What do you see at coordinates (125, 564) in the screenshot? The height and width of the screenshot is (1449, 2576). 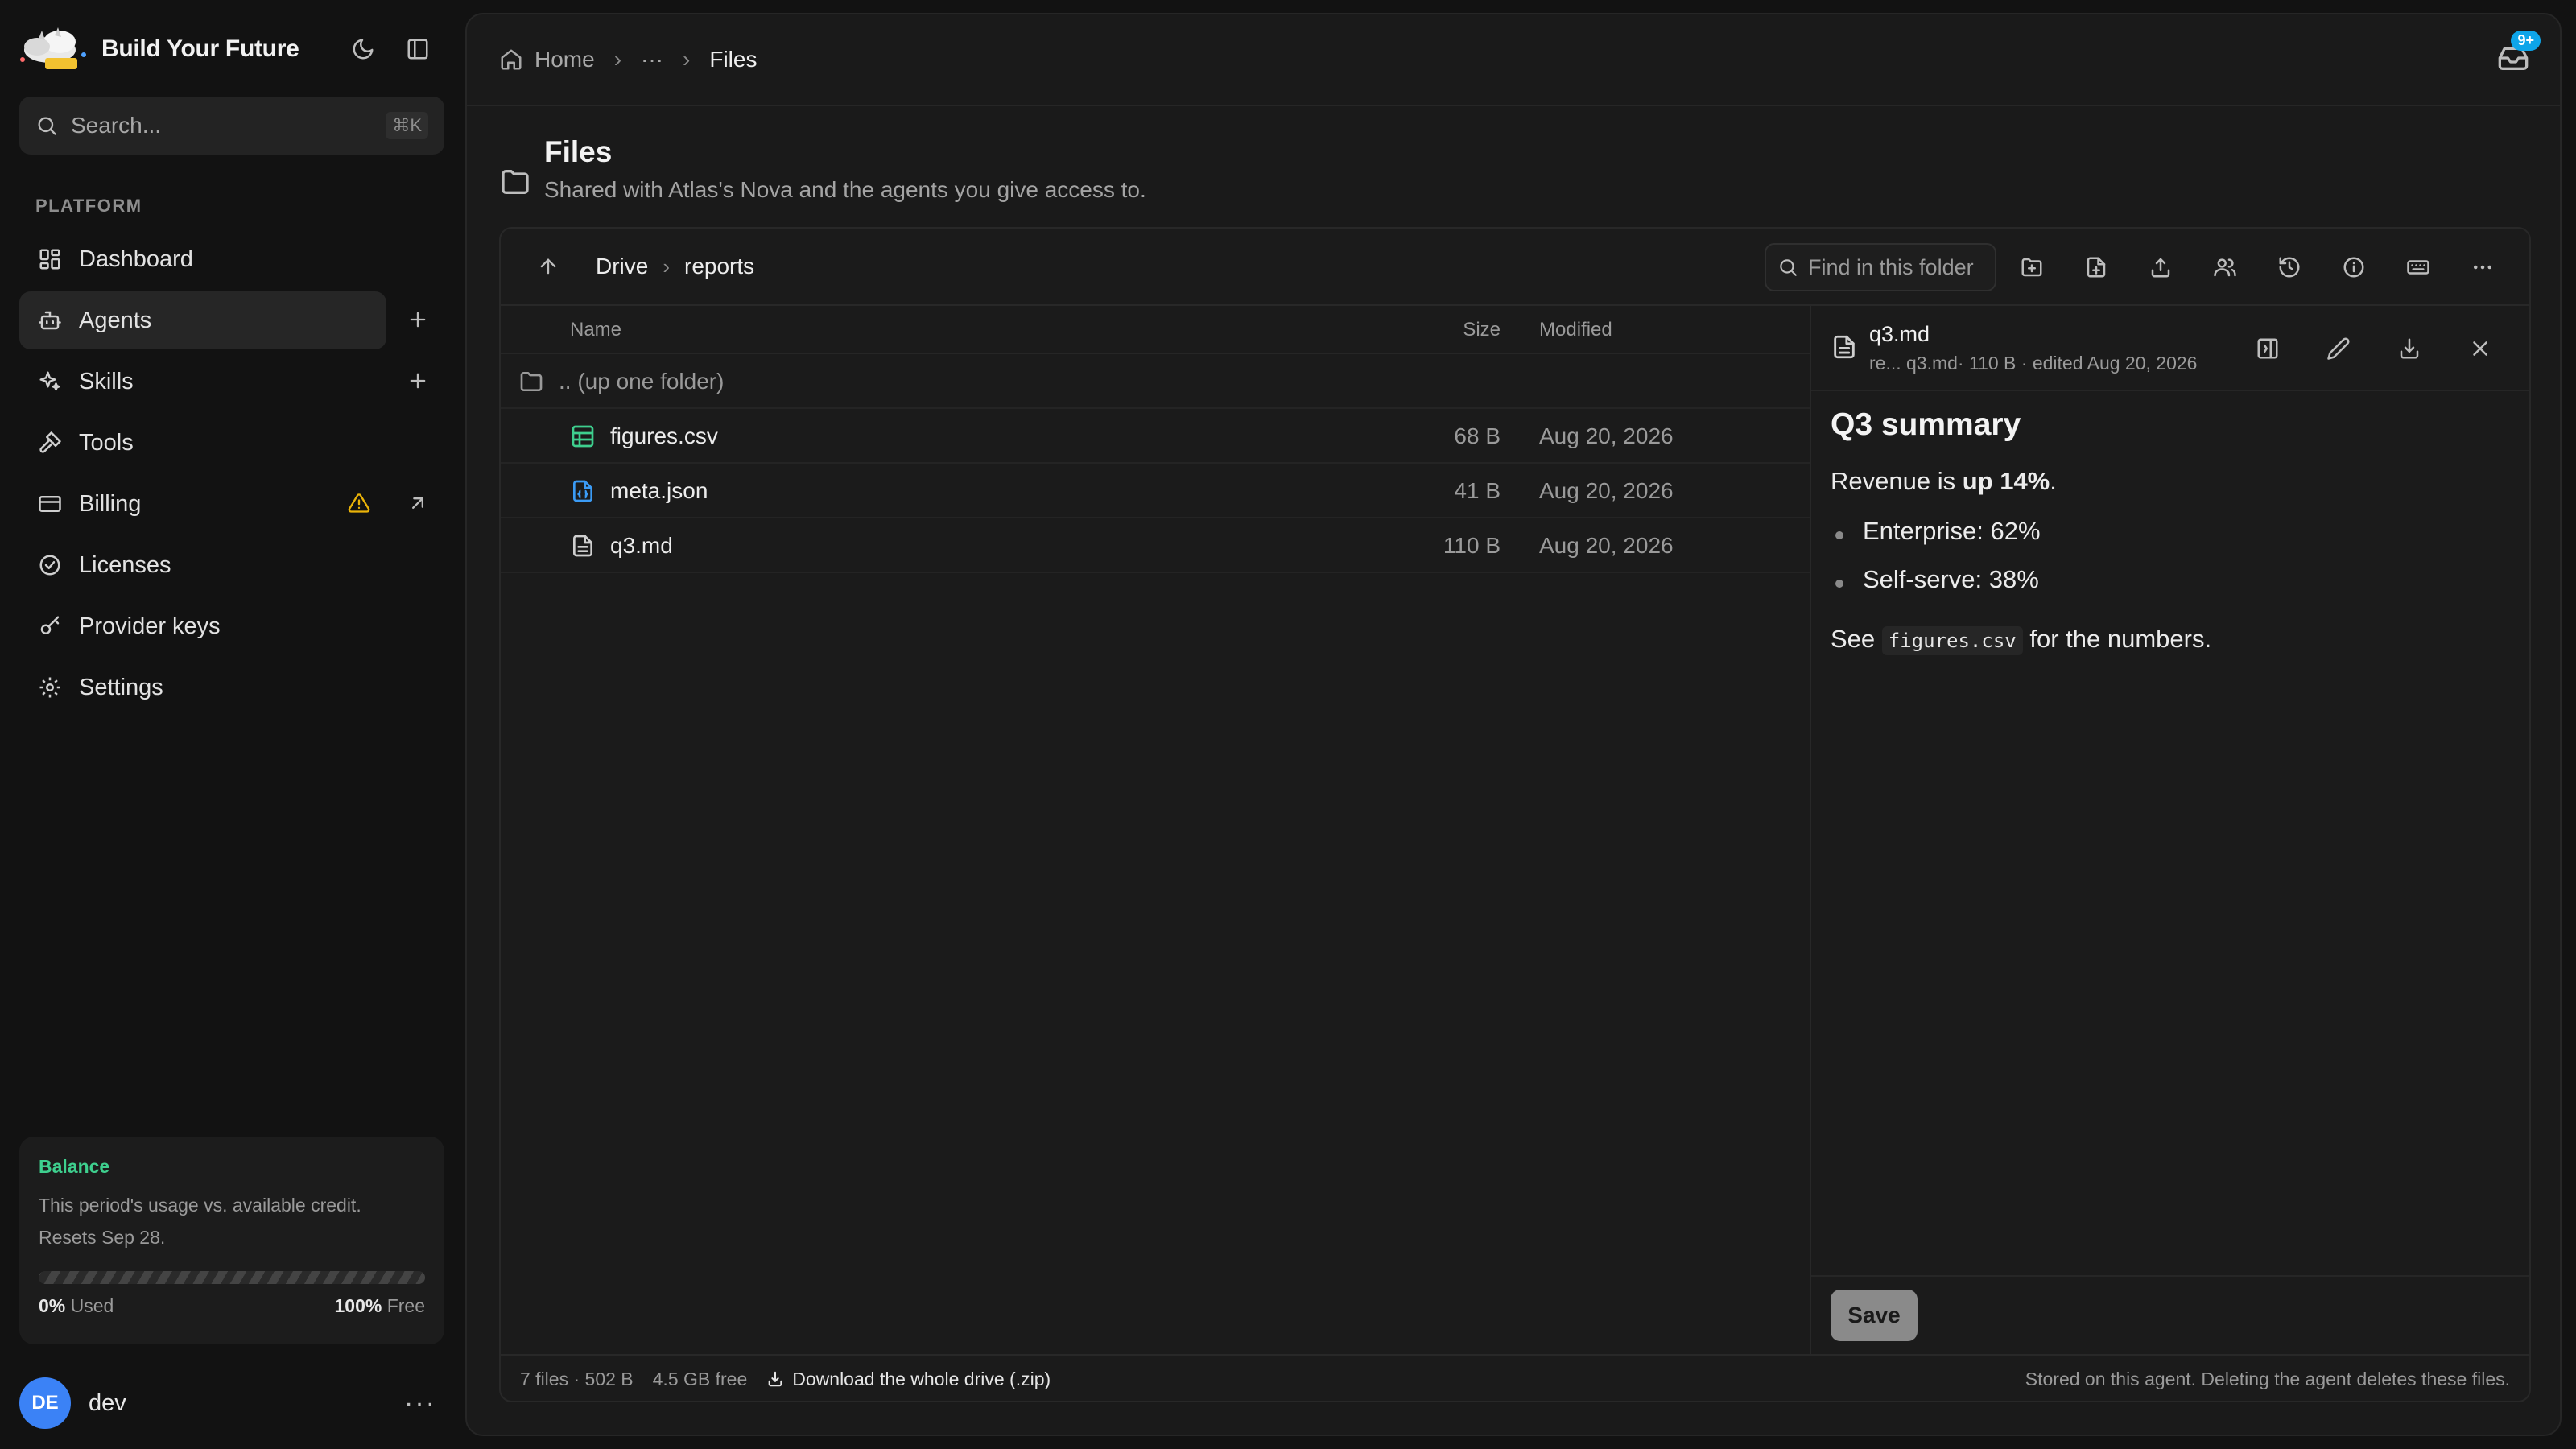 I see `sidebar-item-label: Licenses` at bounding box center [125, 564].